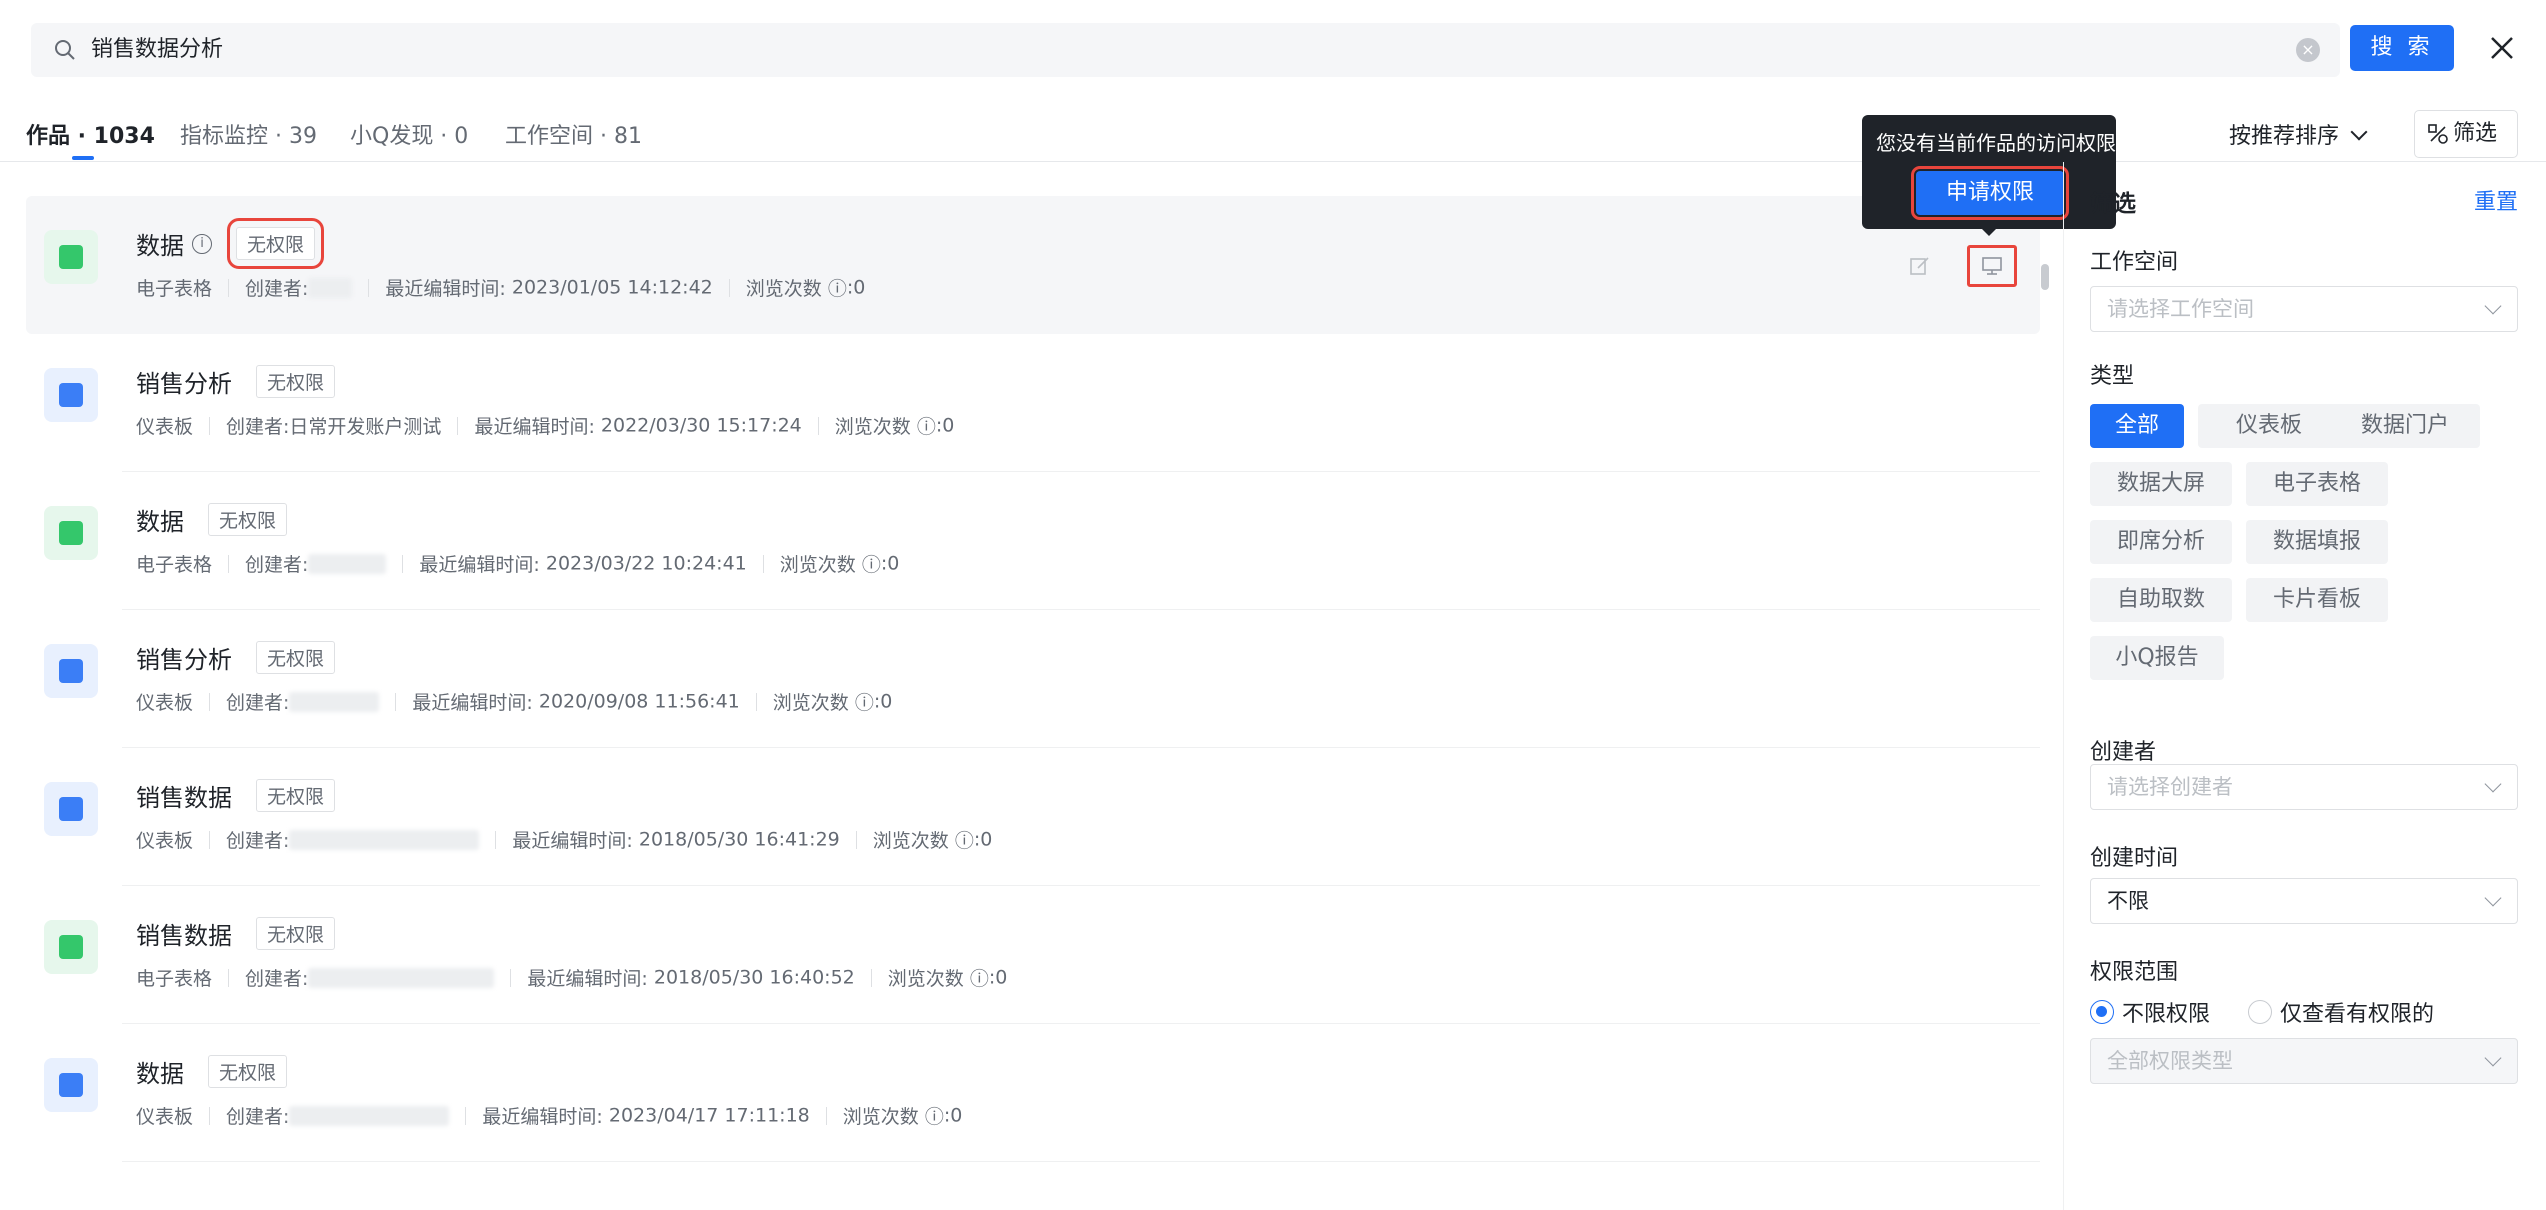 This screenshot has width=2546, height=1210. What do you see at coordinates (2102, 1012) in the screenshot?
I see `radio-any-permission` at bounding box center [2102, 1012].